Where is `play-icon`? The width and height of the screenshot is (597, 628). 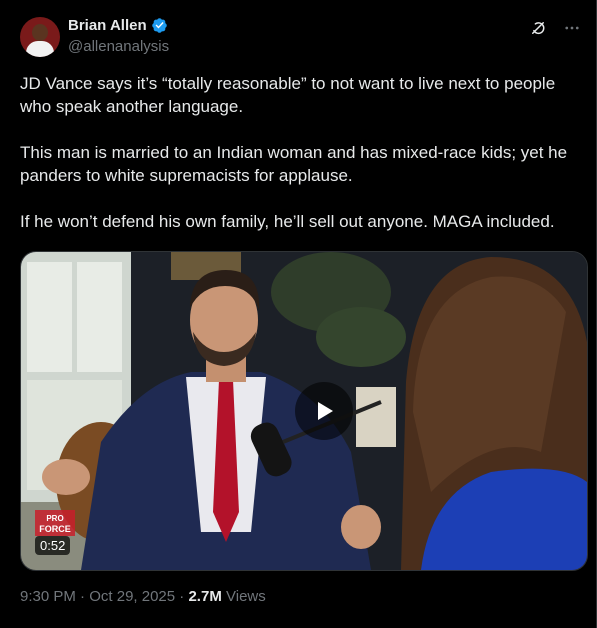 play-icon is located at coordinates (325, 411).